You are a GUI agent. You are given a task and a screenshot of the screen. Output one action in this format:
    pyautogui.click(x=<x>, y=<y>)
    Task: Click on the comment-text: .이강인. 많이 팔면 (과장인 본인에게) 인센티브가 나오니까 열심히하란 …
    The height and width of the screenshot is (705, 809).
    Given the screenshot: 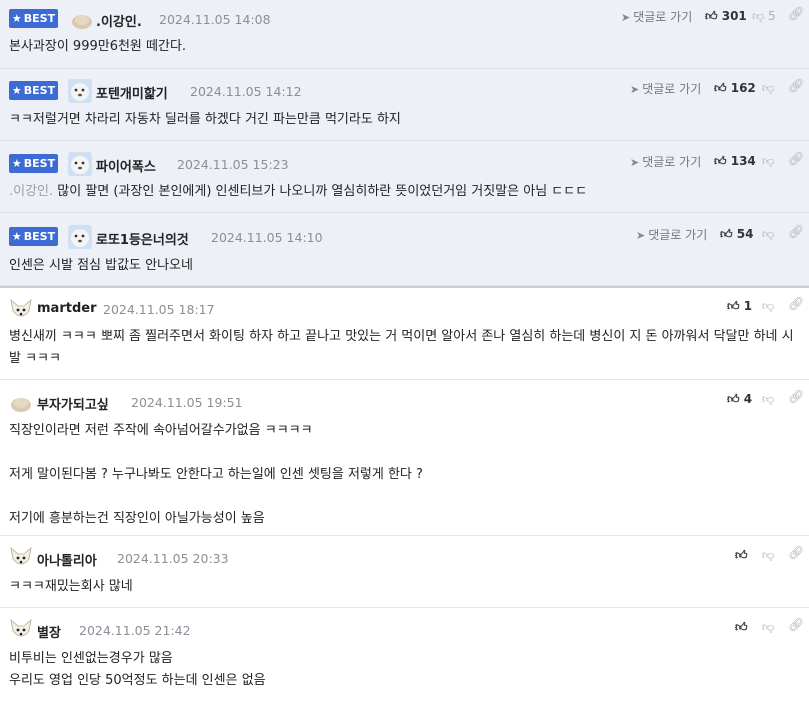 What is the action you would take?
    pyautogui.click(x=298, y=191)
    